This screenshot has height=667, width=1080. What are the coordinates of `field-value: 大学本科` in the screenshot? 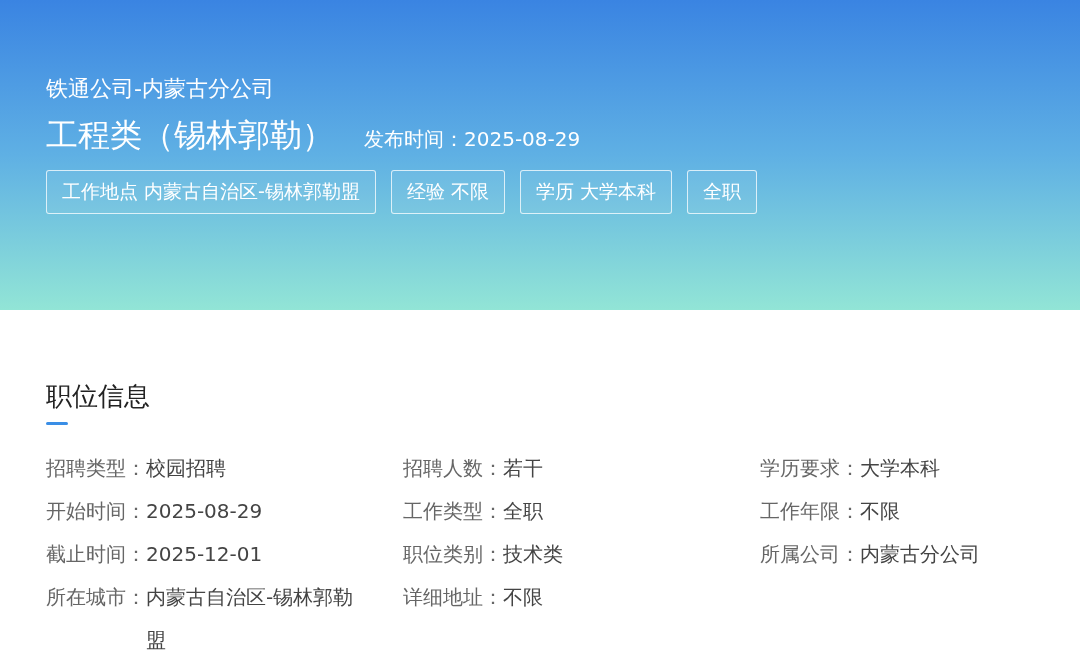 It's located at (900, 468).